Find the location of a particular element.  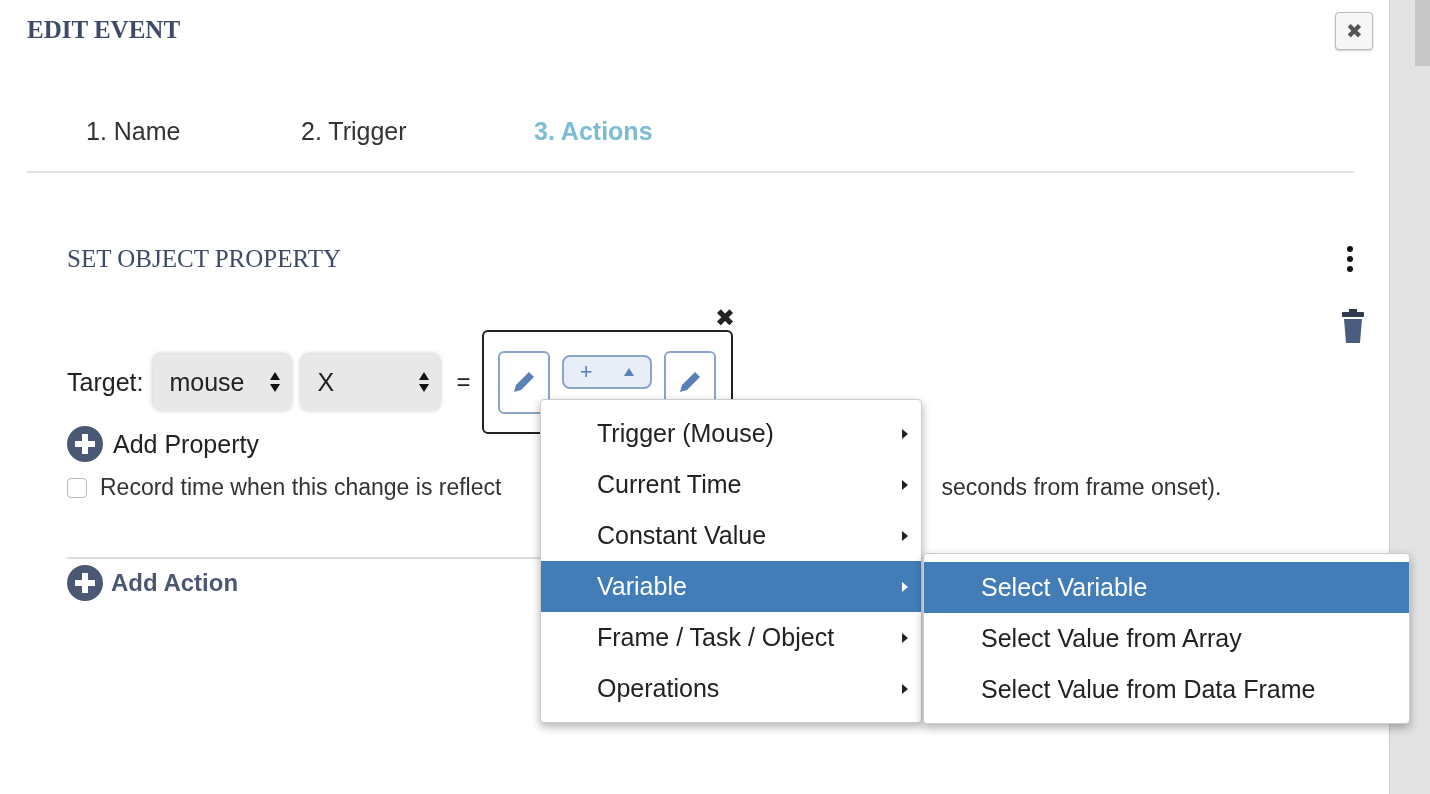

step-tab: 1. Name is located at coordinates (193, 144).